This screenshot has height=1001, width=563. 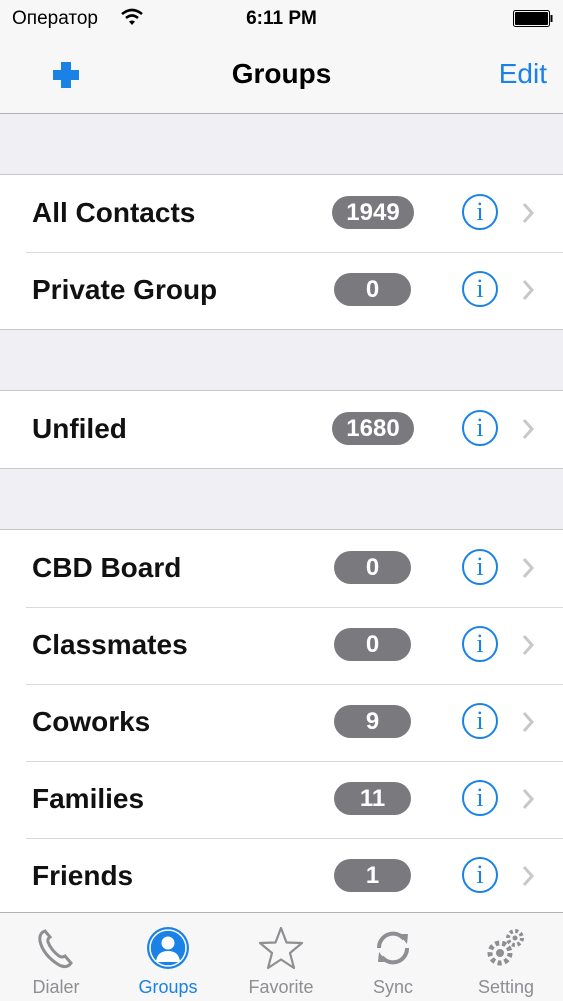 I want to click on tab-bar: Dialer Groups Favorite Sync Setting, so click(x=281, y=956).